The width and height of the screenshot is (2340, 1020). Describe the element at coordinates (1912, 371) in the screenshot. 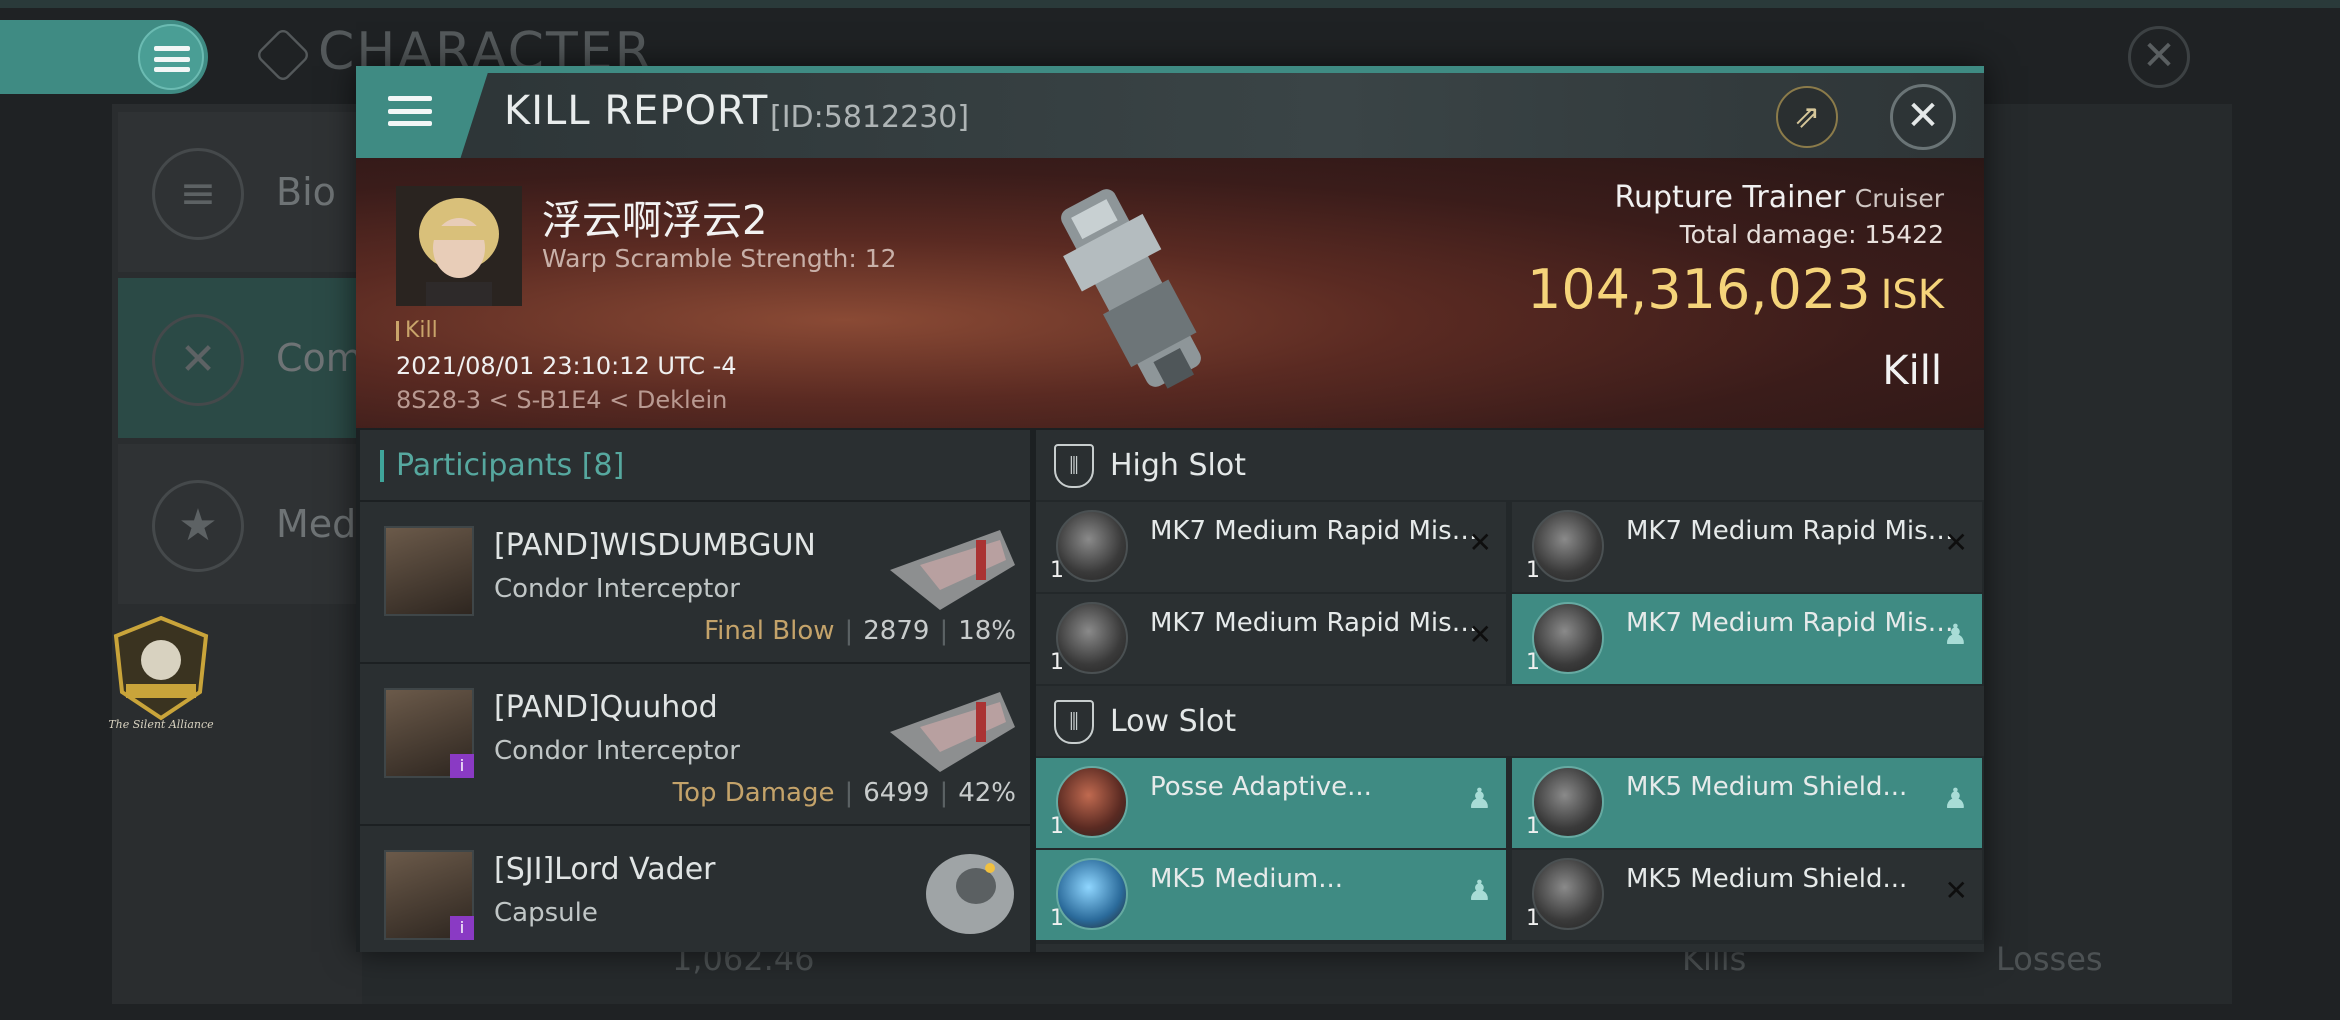

I see `kill-result: Kill` at that location.